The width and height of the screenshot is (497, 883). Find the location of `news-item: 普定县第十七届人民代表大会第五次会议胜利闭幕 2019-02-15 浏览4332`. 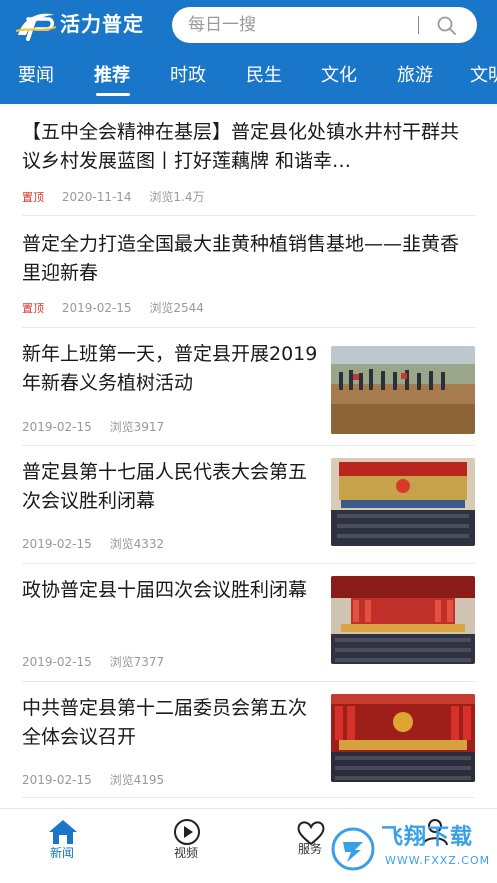

news-item: 普定县第十七届人民代表大会第五次会议胜利闭幕 2019-02-15 浏览4332 is located at coordinates (248, 511).